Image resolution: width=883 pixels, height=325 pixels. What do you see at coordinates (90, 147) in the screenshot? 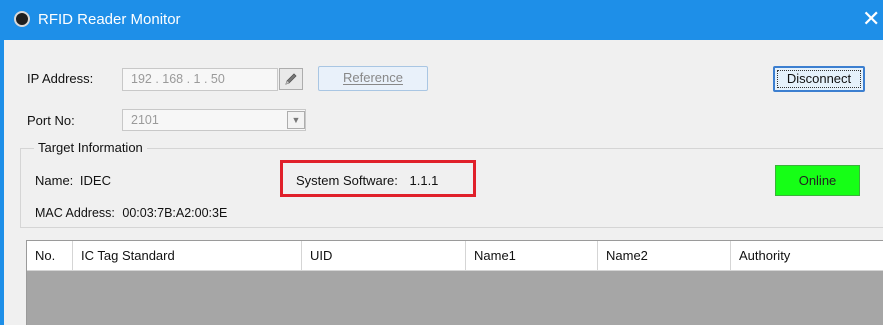
I see `target-information-label: Target Information` at bounding box center [90, 147].